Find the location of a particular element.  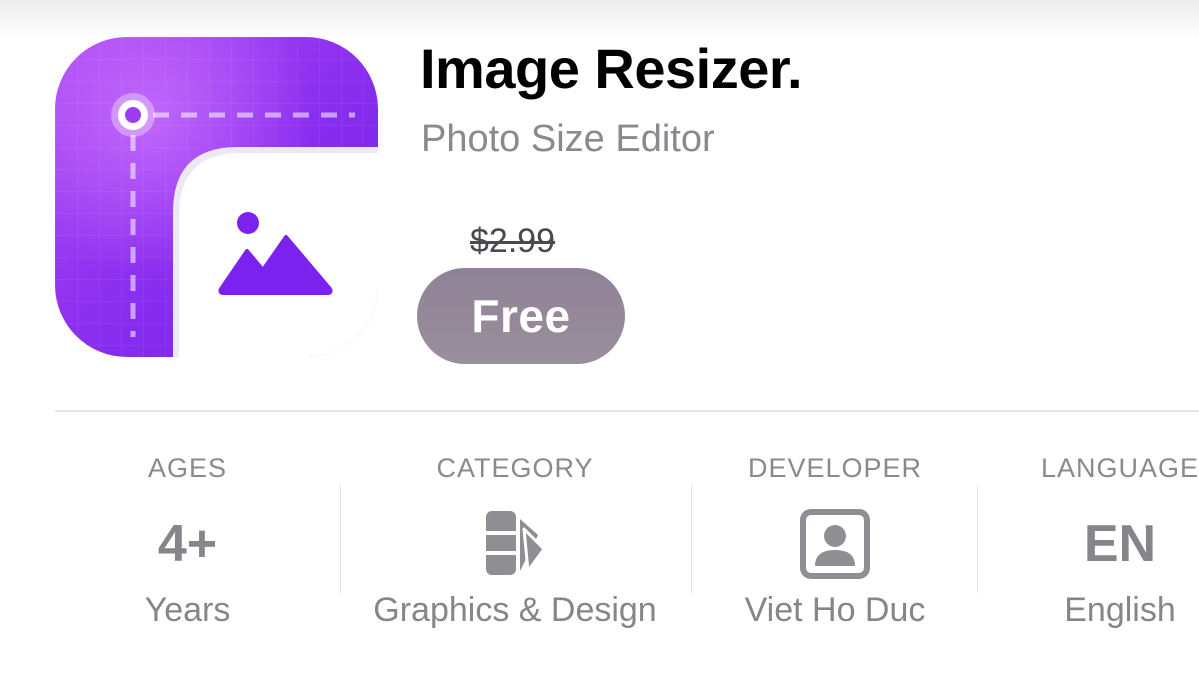

original-price: $2.99 is located at coordinates (513, 241).